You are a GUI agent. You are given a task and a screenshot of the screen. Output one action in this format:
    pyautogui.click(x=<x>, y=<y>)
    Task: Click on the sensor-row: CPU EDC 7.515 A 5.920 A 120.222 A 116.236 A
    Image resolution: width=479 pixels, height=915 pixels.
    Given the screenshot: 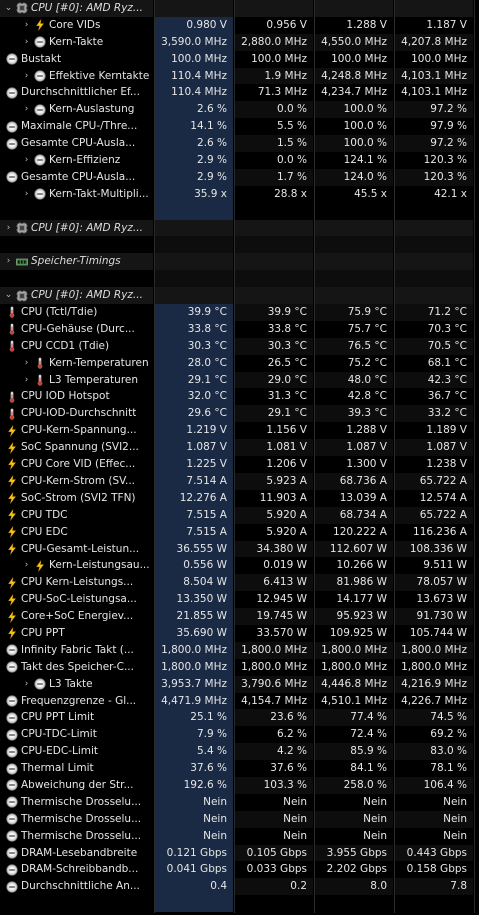 What is the action you would take?
    pyautogui.click(x=239, y=532)
    